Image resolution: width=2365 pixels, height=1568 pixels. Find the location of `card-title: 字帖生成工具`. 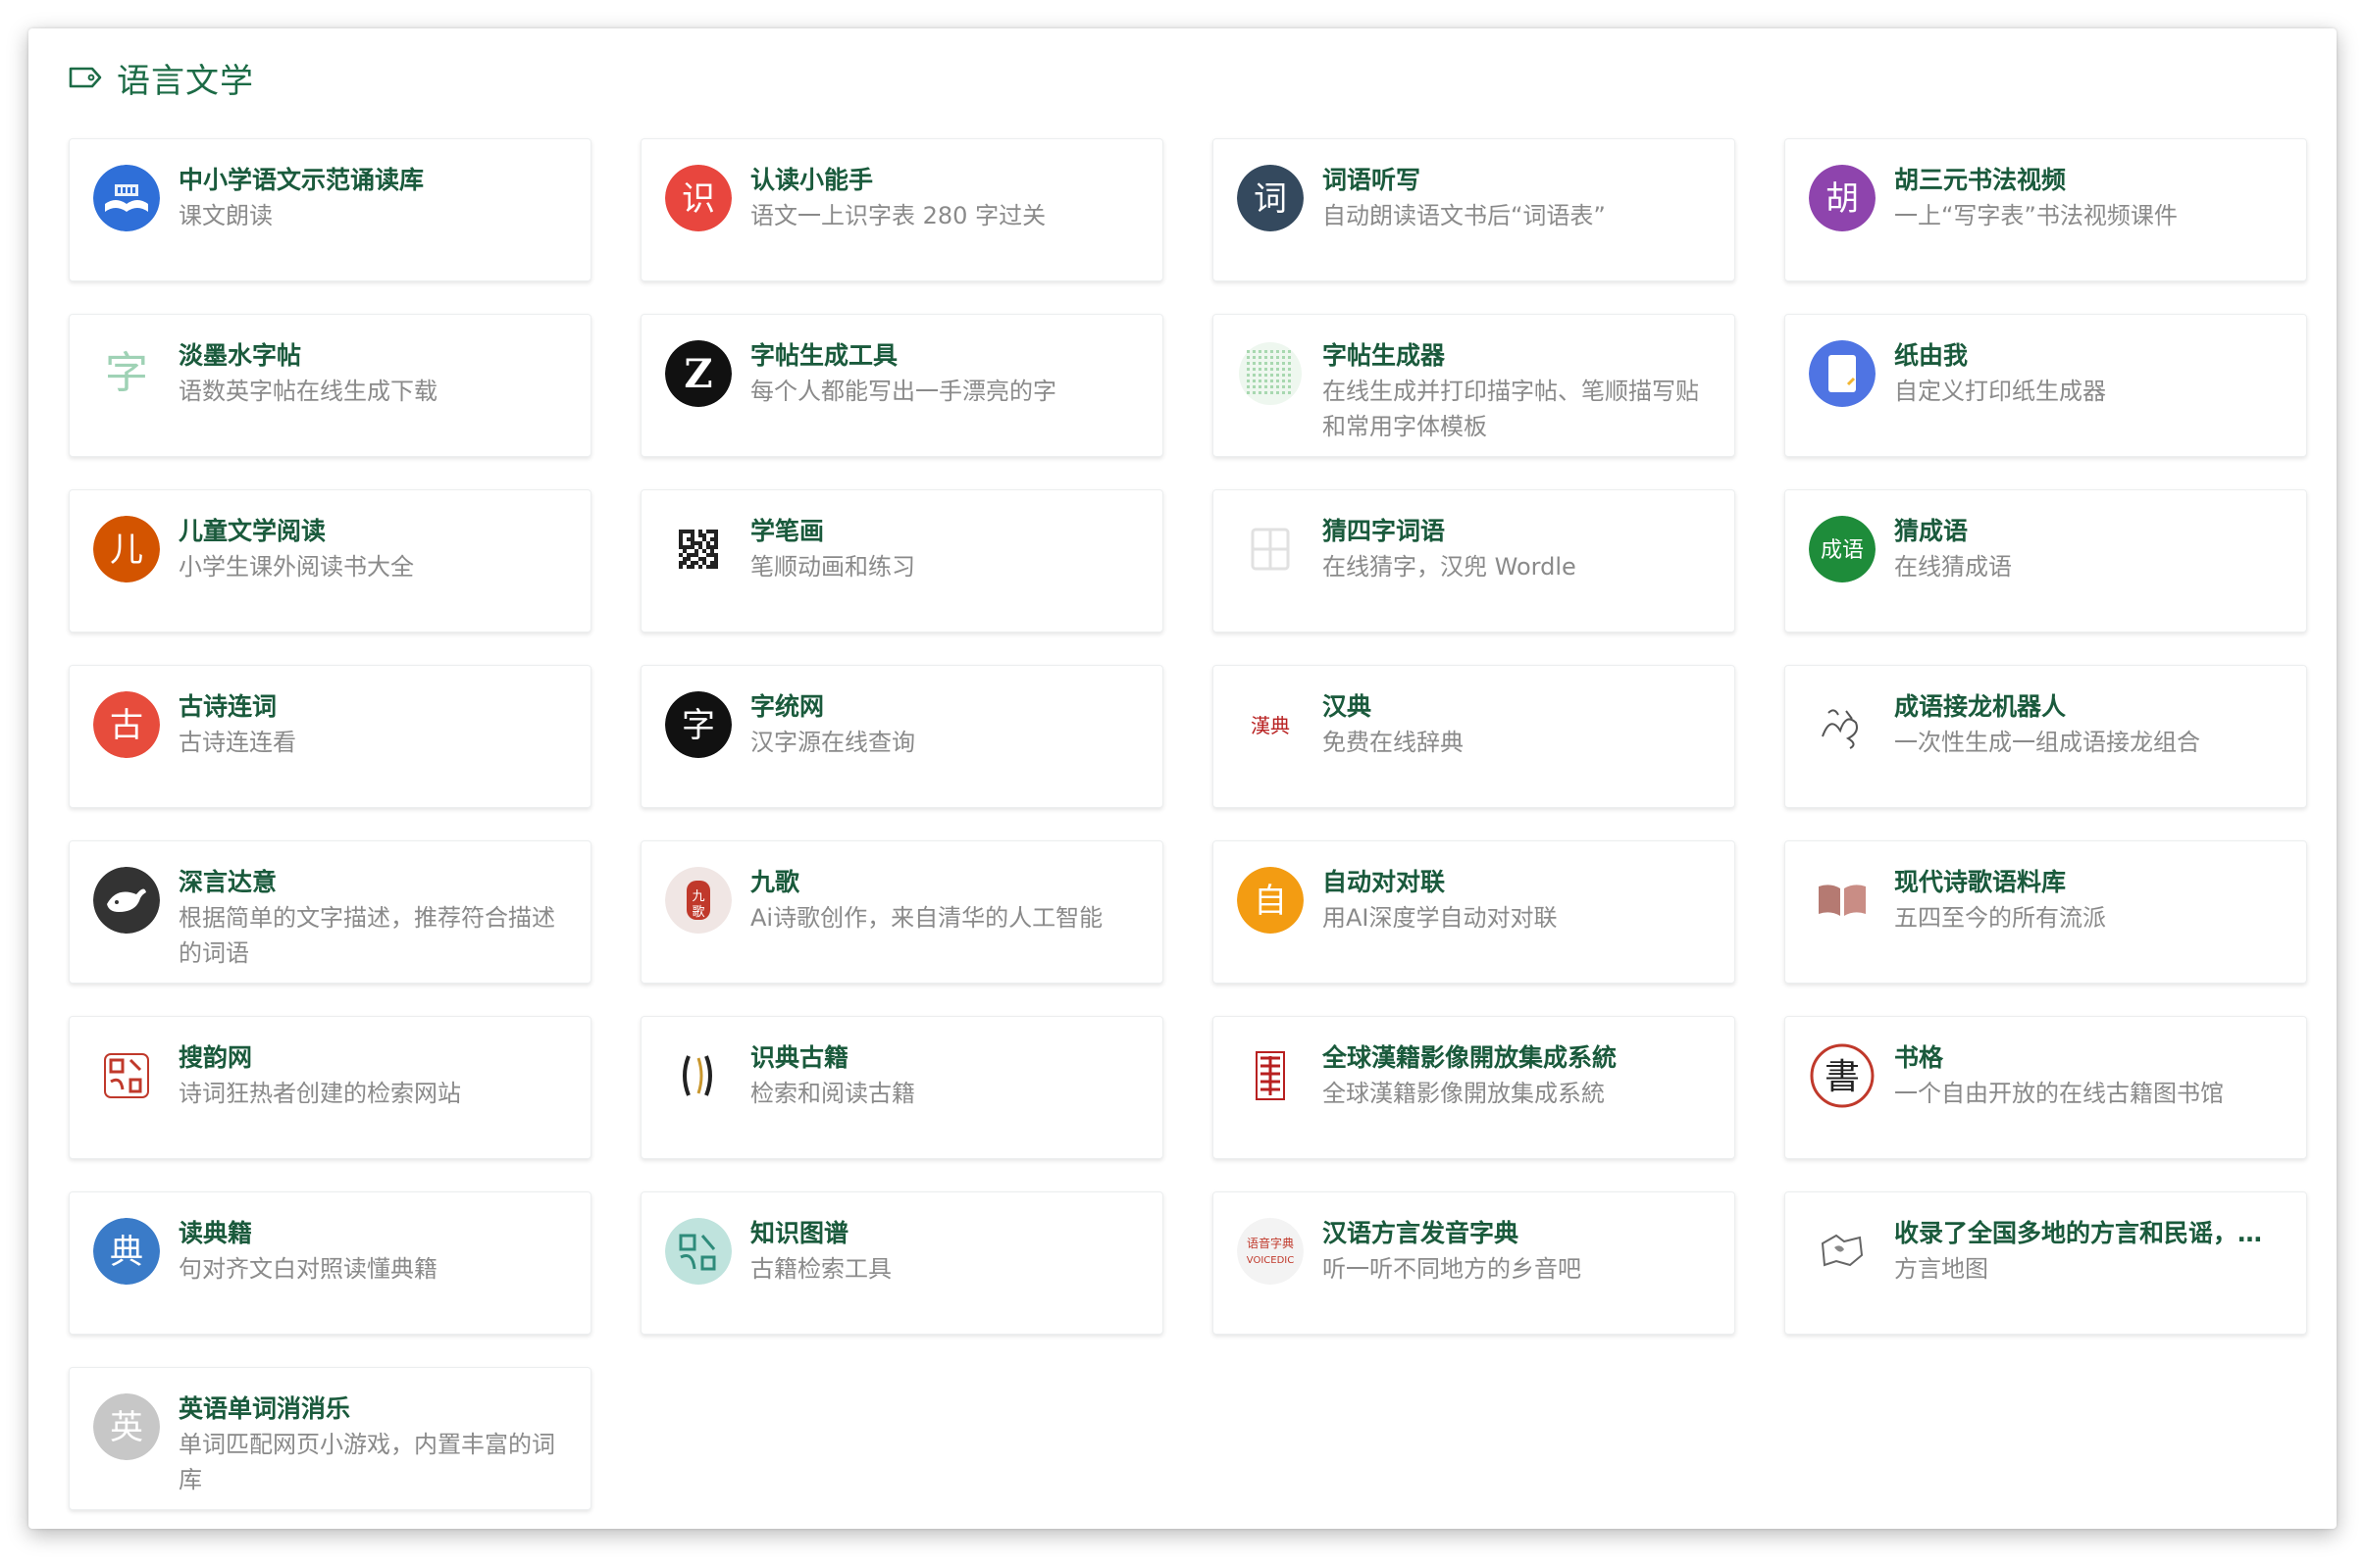

card-title: 字帖生成工具 is located at coordinates (824, 355).